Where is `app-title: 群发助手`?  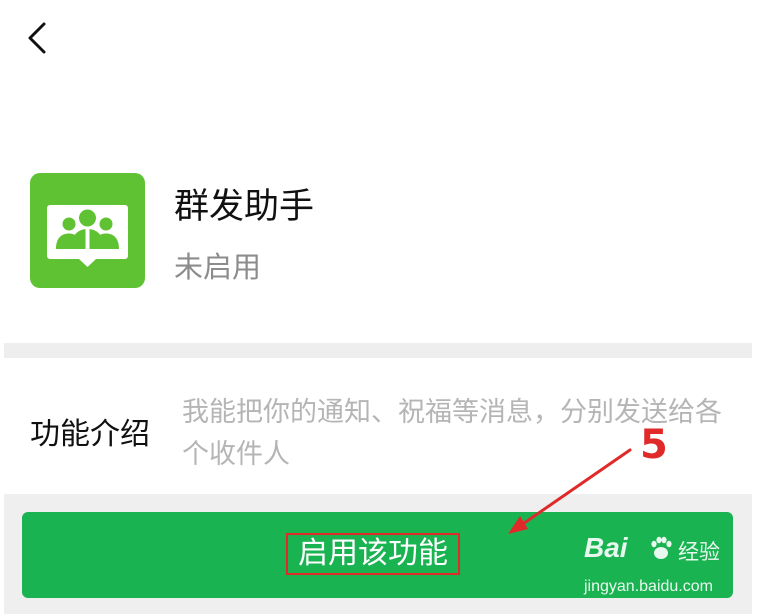
app-title: 群发助手 is located at coordinates (244, 207).